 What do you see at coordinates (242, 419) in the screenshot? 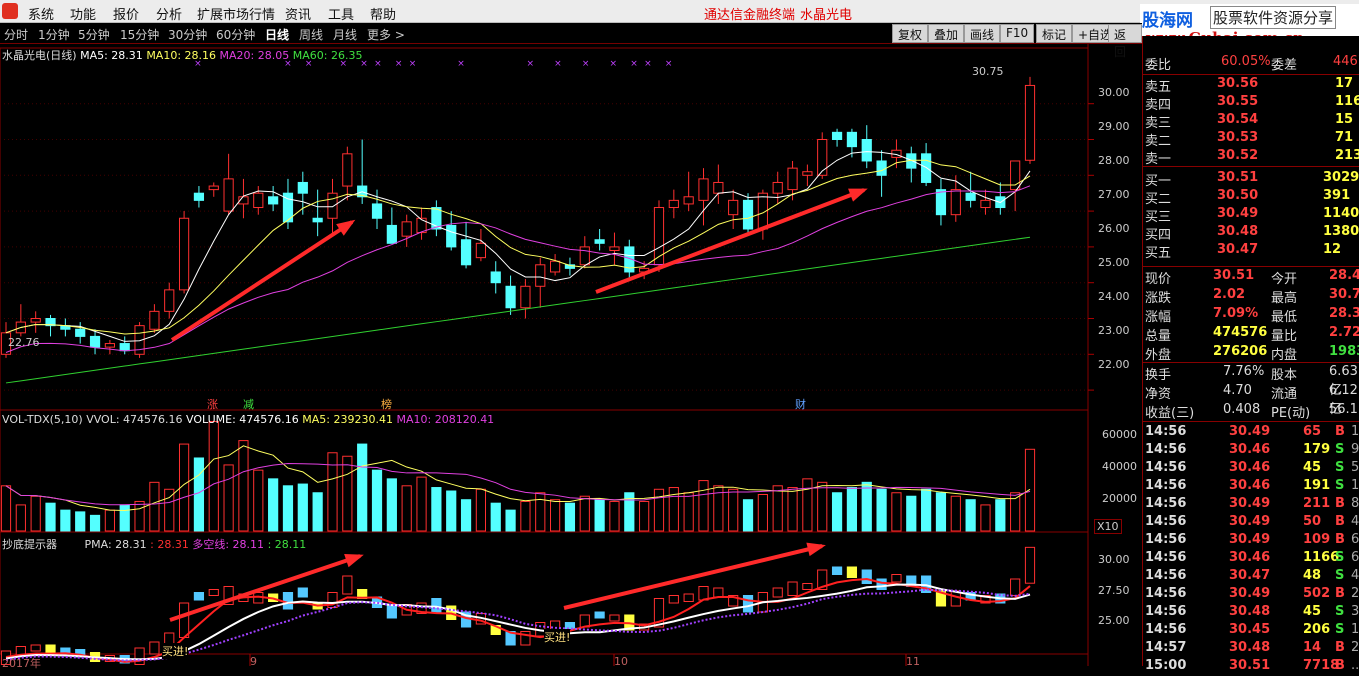
I see `volume-value: VOLUME: 474576.16` at bounding box center [242, 419].